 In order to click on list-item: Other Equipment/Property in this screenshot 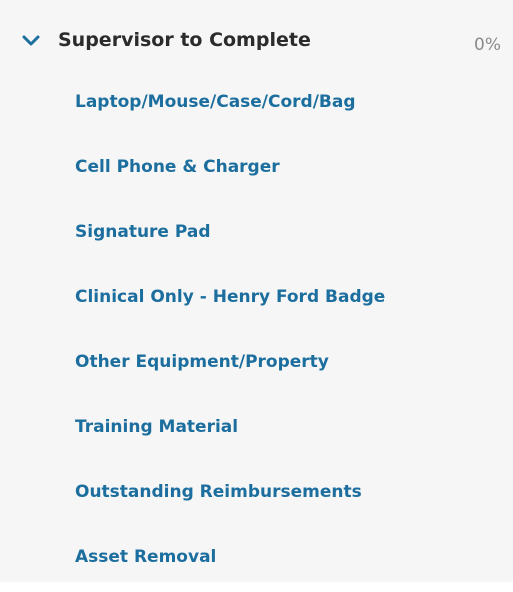, I will do `click(256, 364)`.